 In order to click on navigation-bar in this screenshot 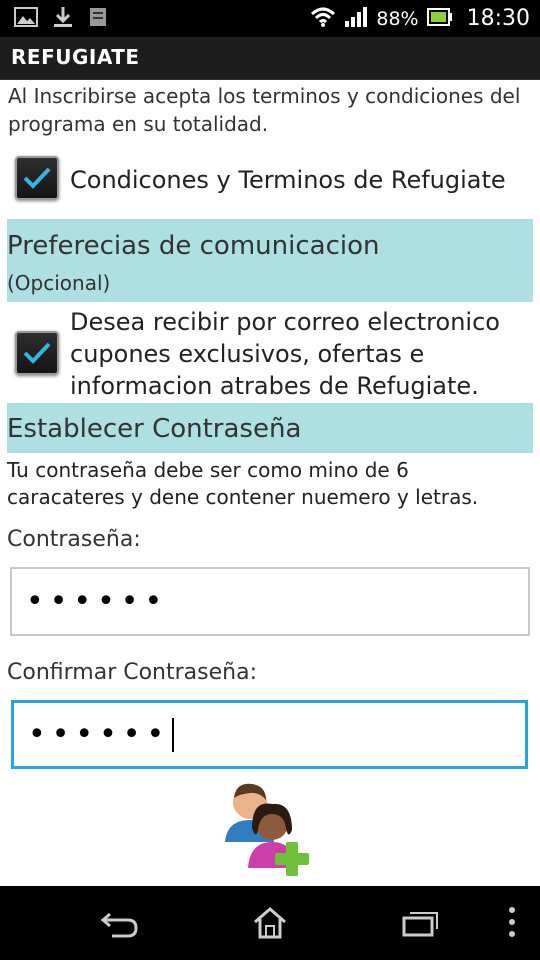, I will do `click(270, 923)`.